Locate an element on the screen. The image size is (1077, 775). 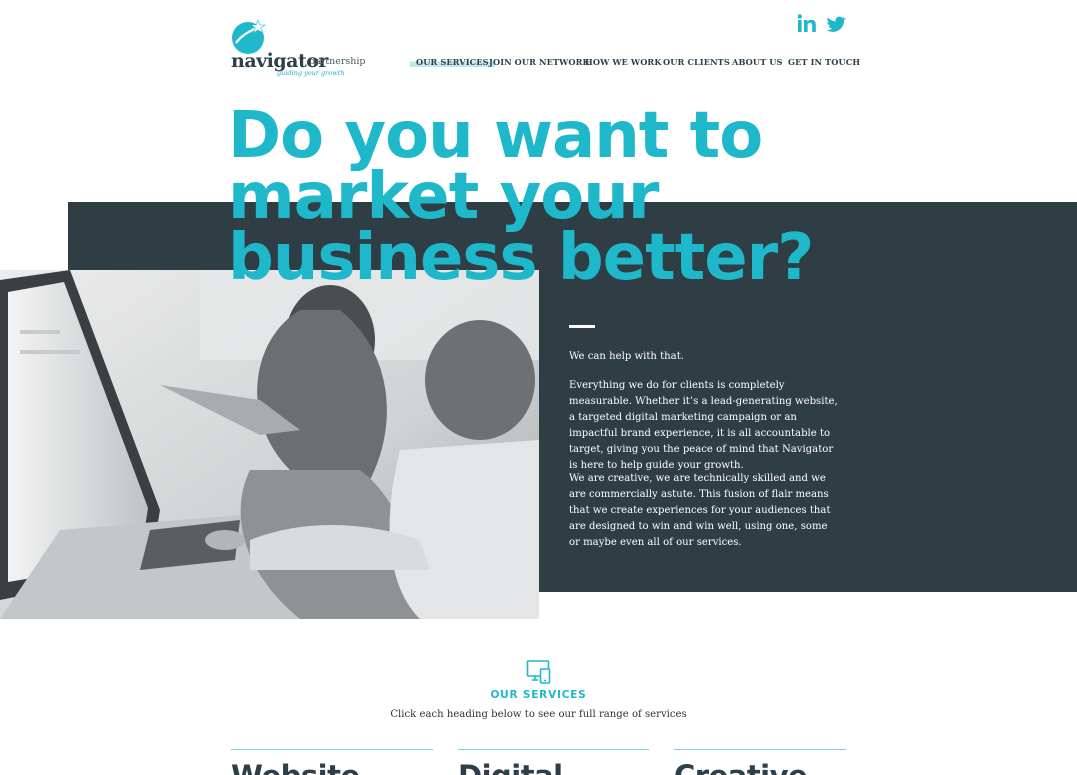
nav-how-we-work: HOW WE WORK is located at coordinates (623, 62).